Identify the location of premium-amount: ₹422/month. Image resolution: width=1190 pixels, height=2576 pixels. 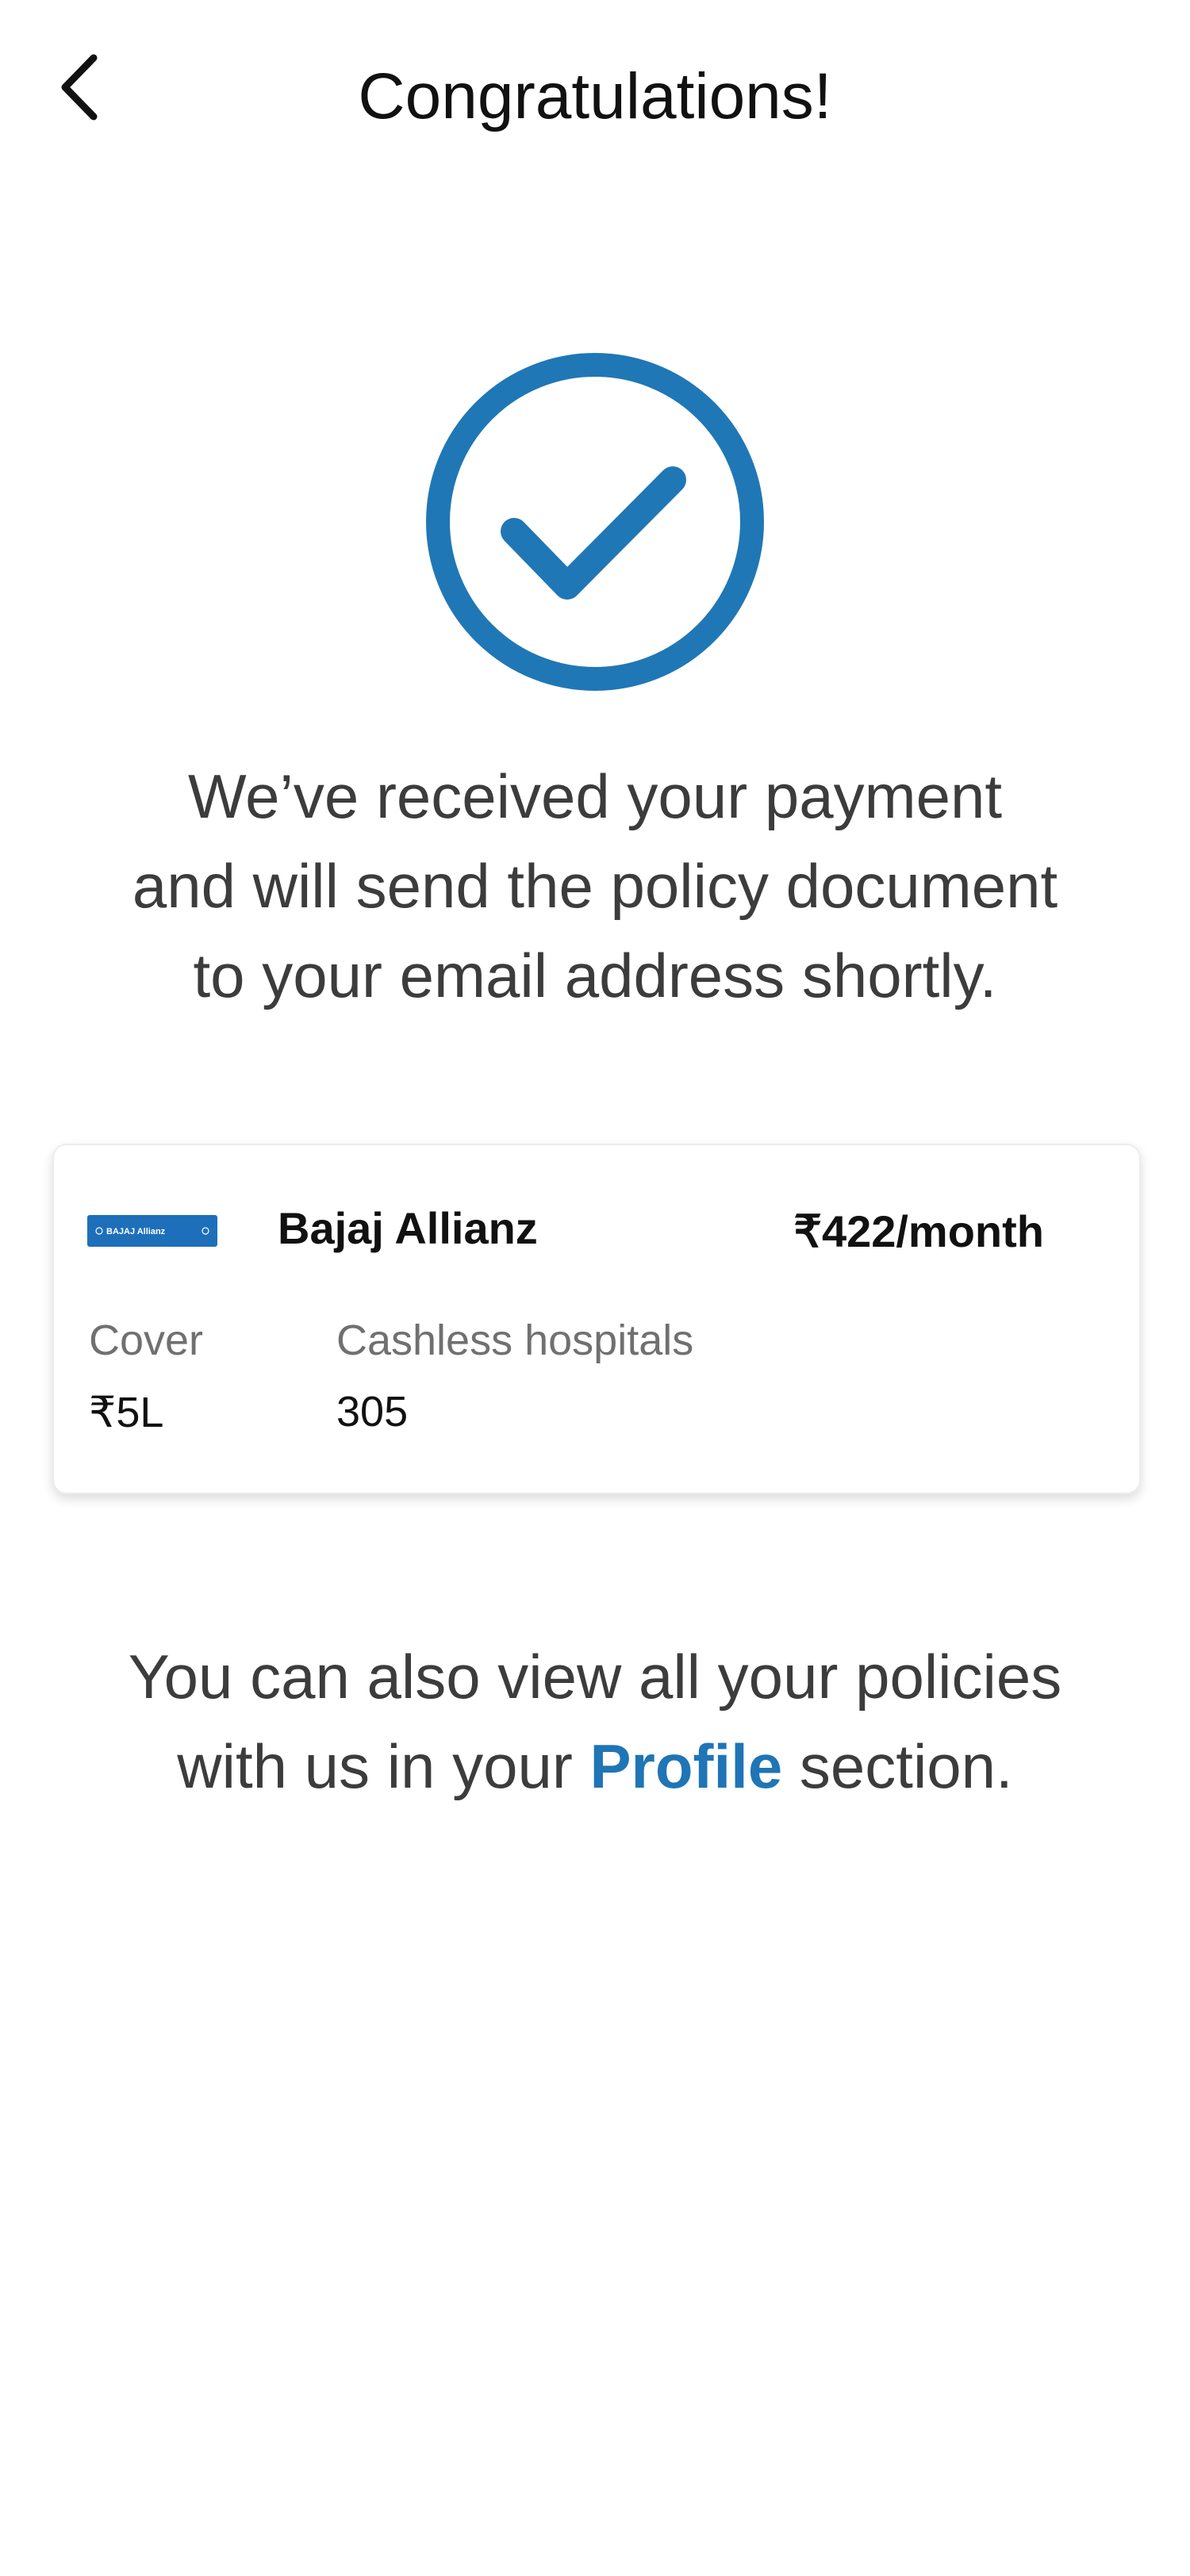
(918, 1231).